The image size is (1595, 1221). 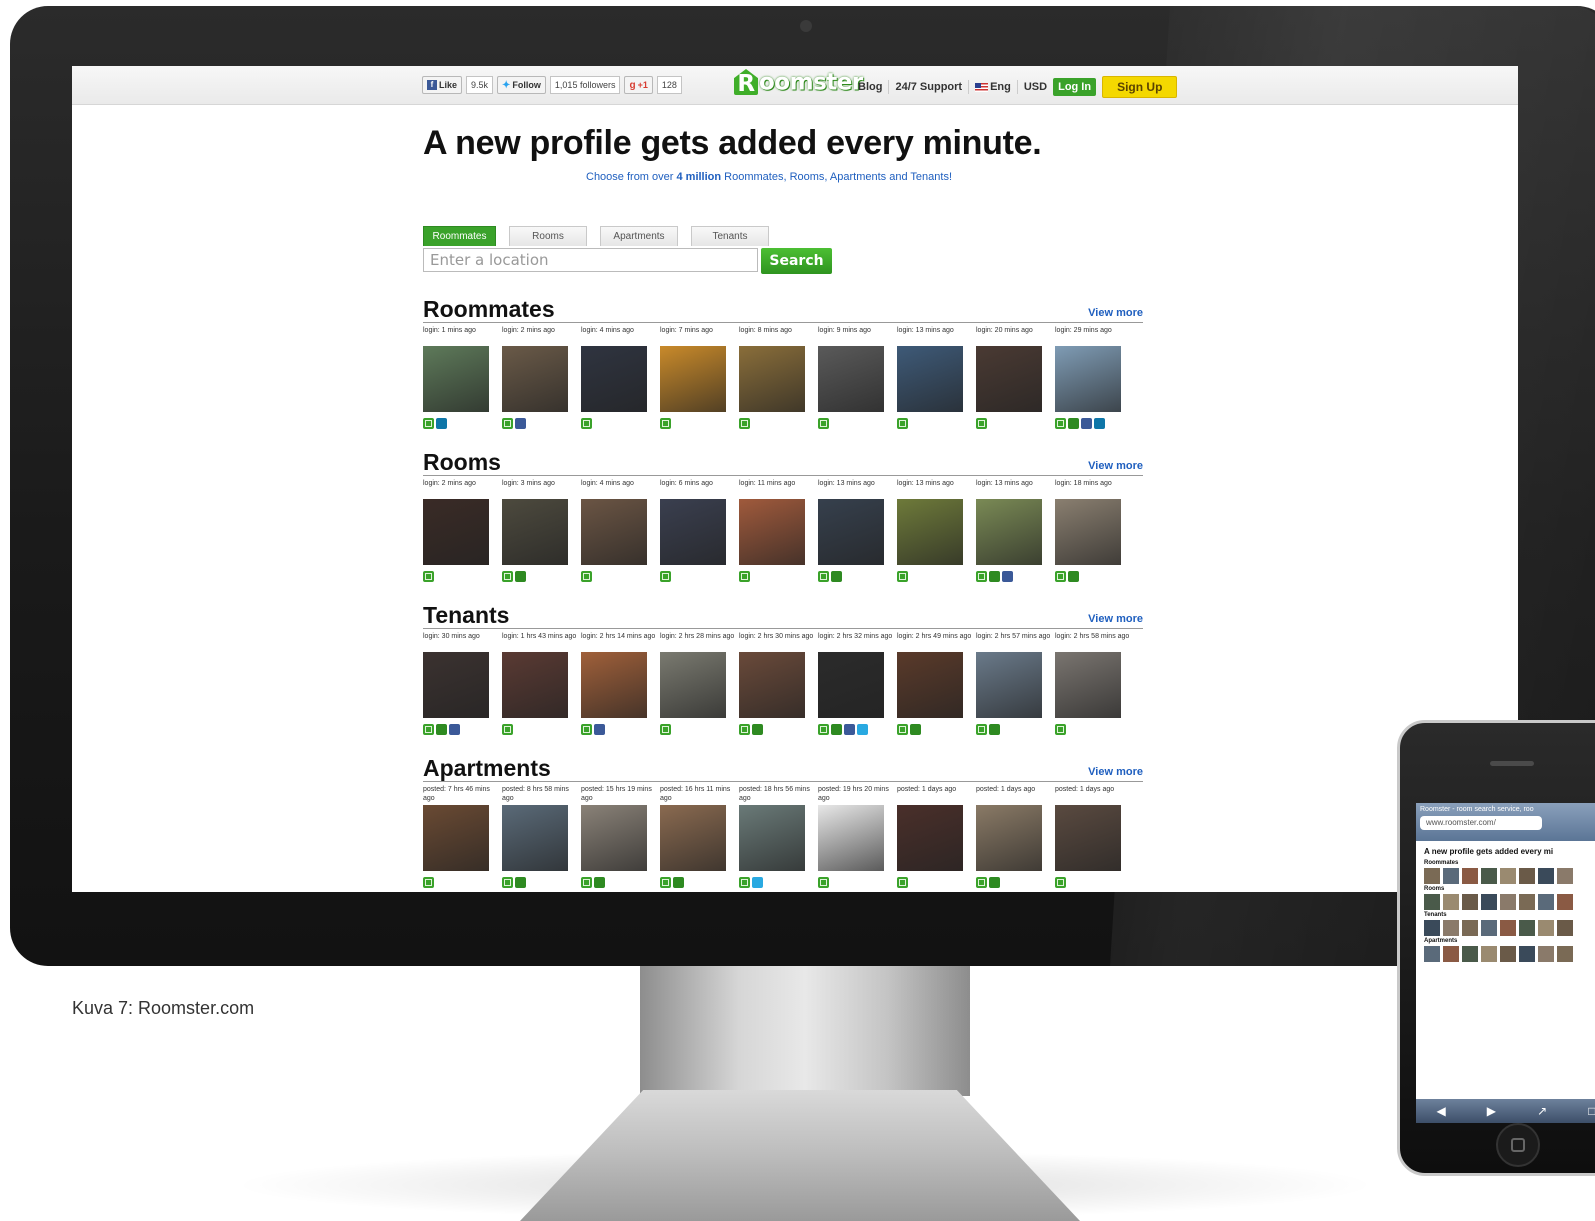 I want to click on phone-url-bar: www.roomster.com/, so click(x=1481, y=823).